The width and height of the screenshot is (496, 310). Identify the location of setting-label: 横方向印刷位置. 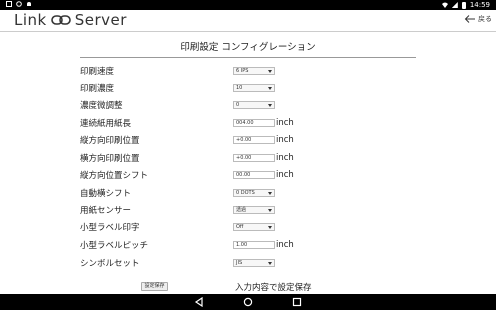
(110, 159).